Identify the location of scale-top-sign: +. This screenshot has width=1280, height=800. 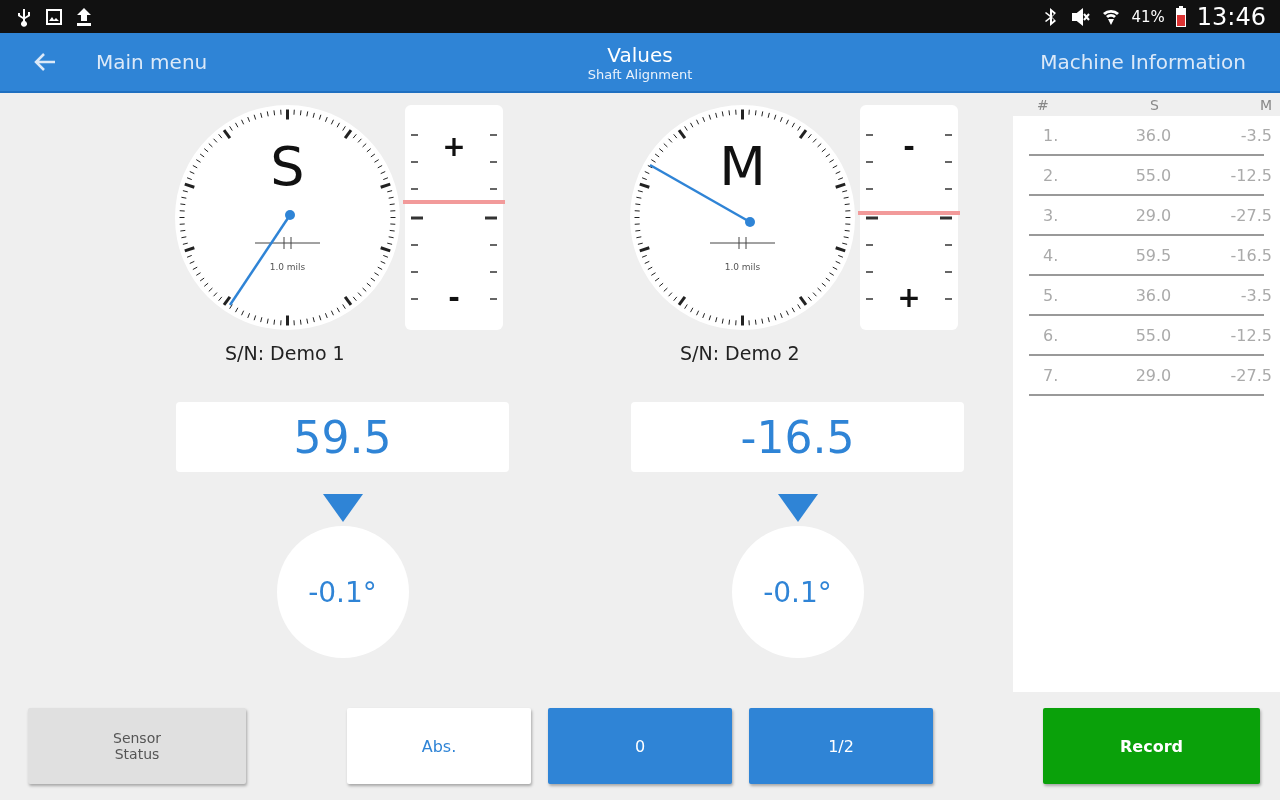
(454, 147).